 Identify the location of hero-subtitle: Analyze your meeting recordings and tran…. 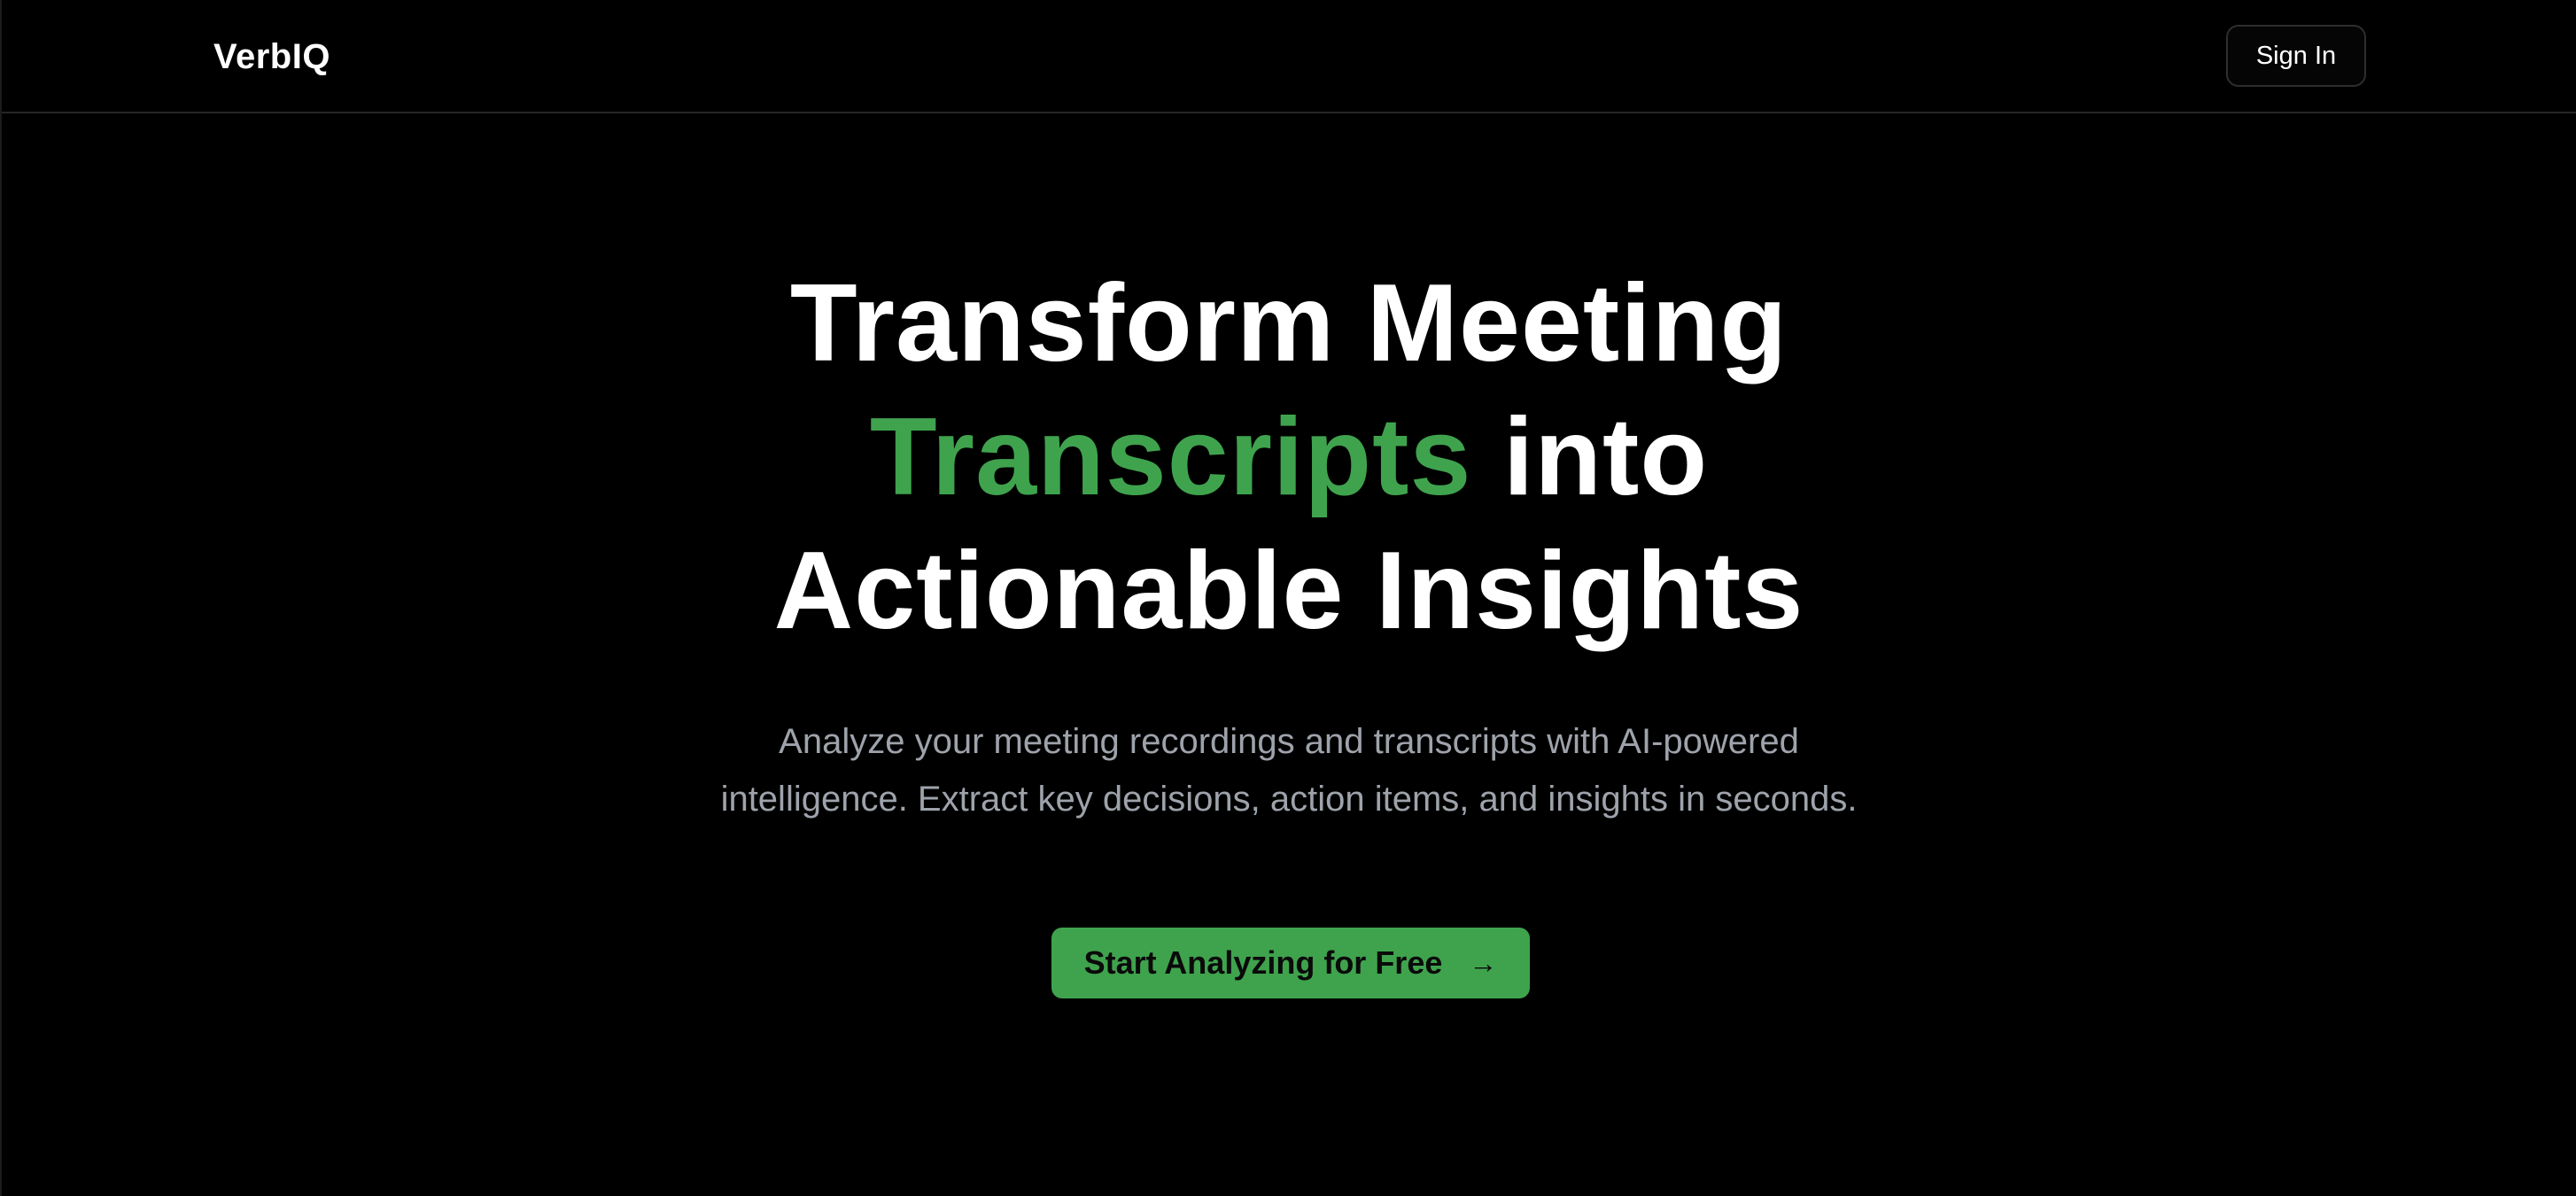
(1289, 770).